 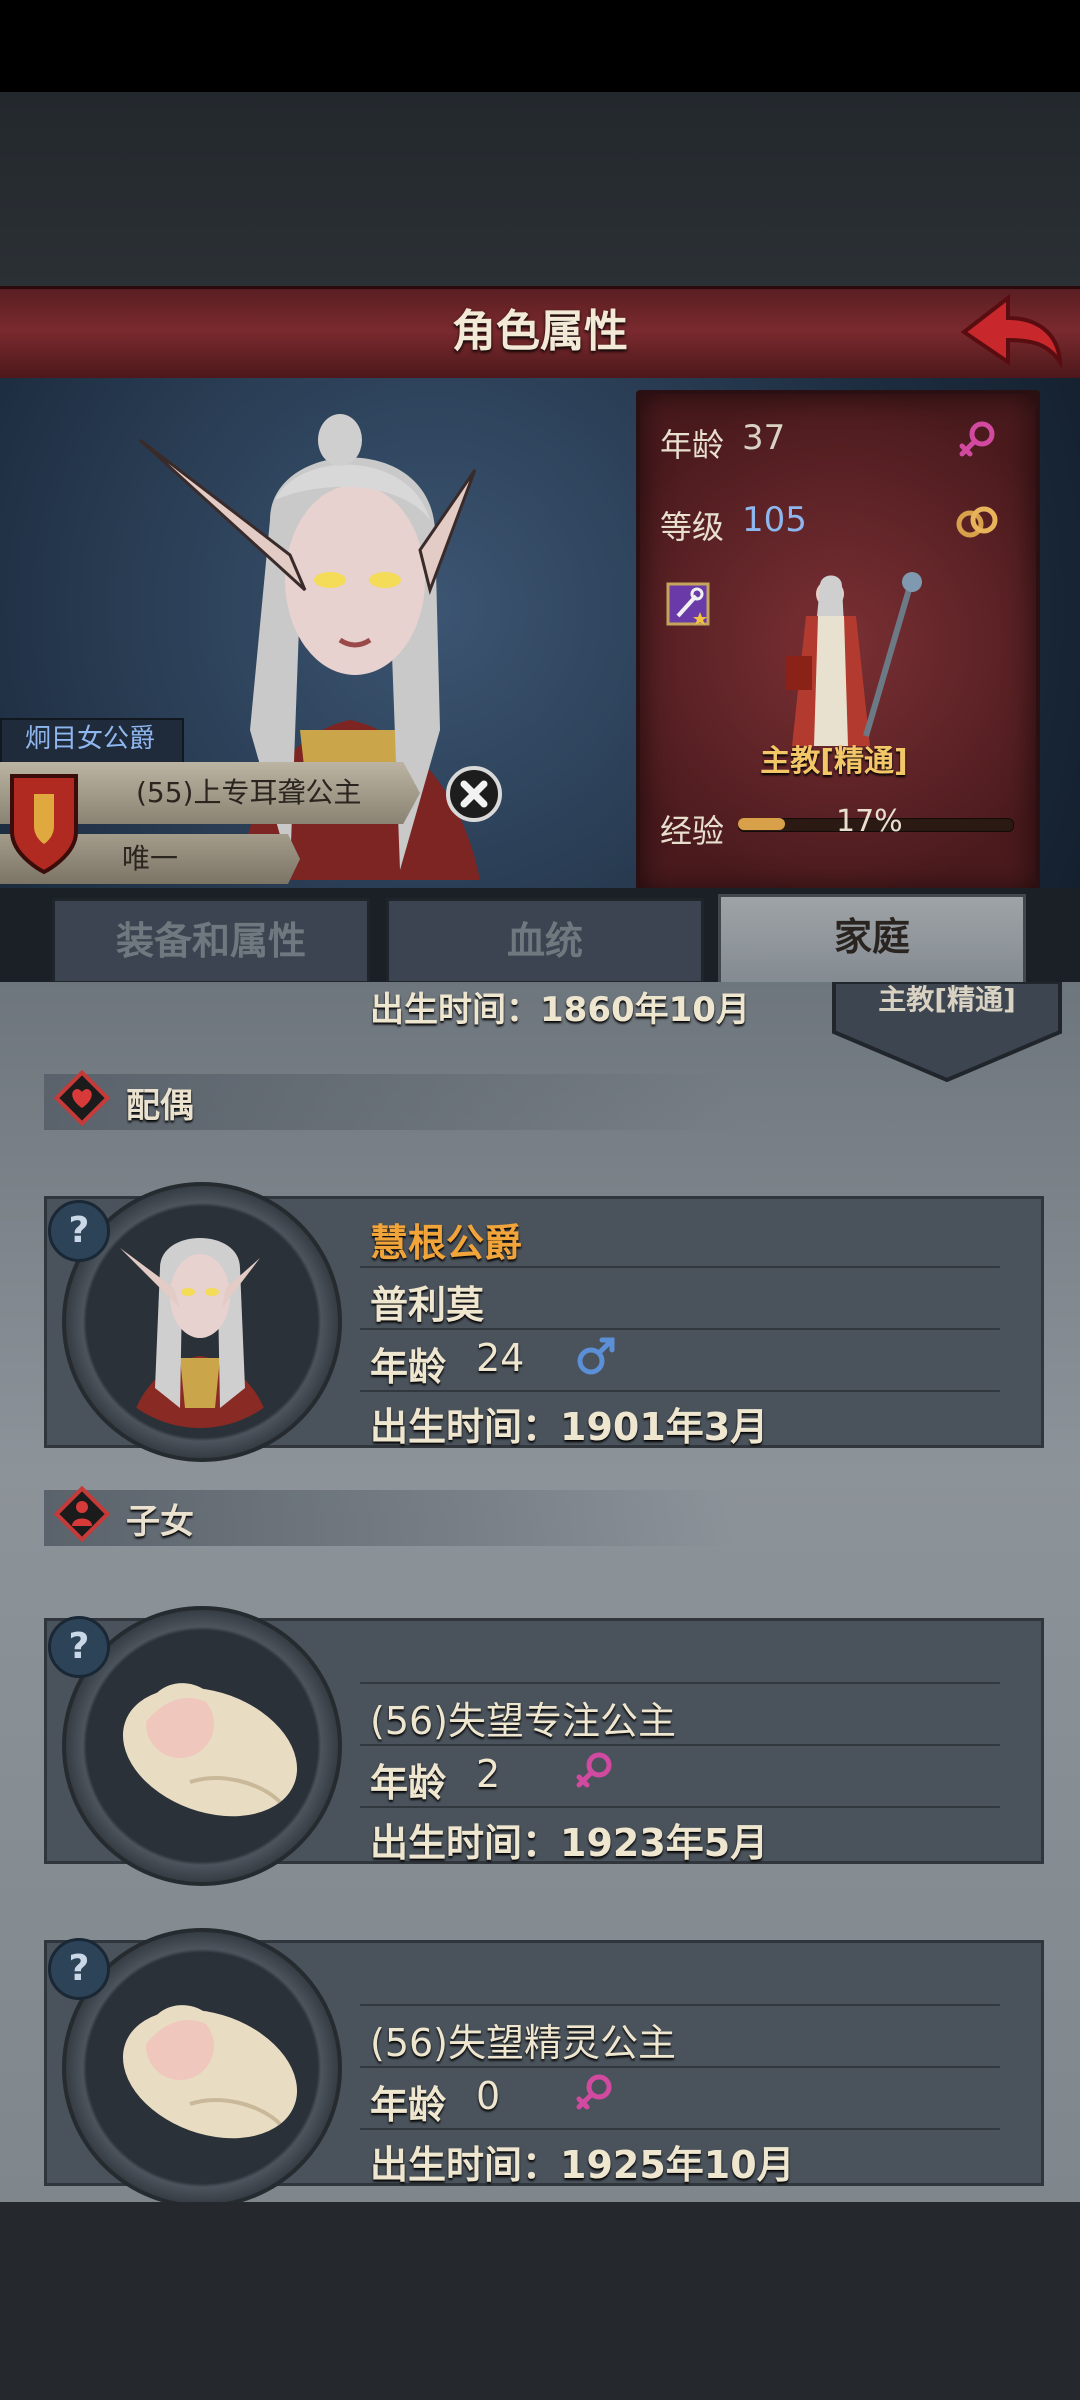 What do you see at coordinates (500, 1358) in the screenshot?
I see `spouse-age: 24` at bounding box center [500, 1358].